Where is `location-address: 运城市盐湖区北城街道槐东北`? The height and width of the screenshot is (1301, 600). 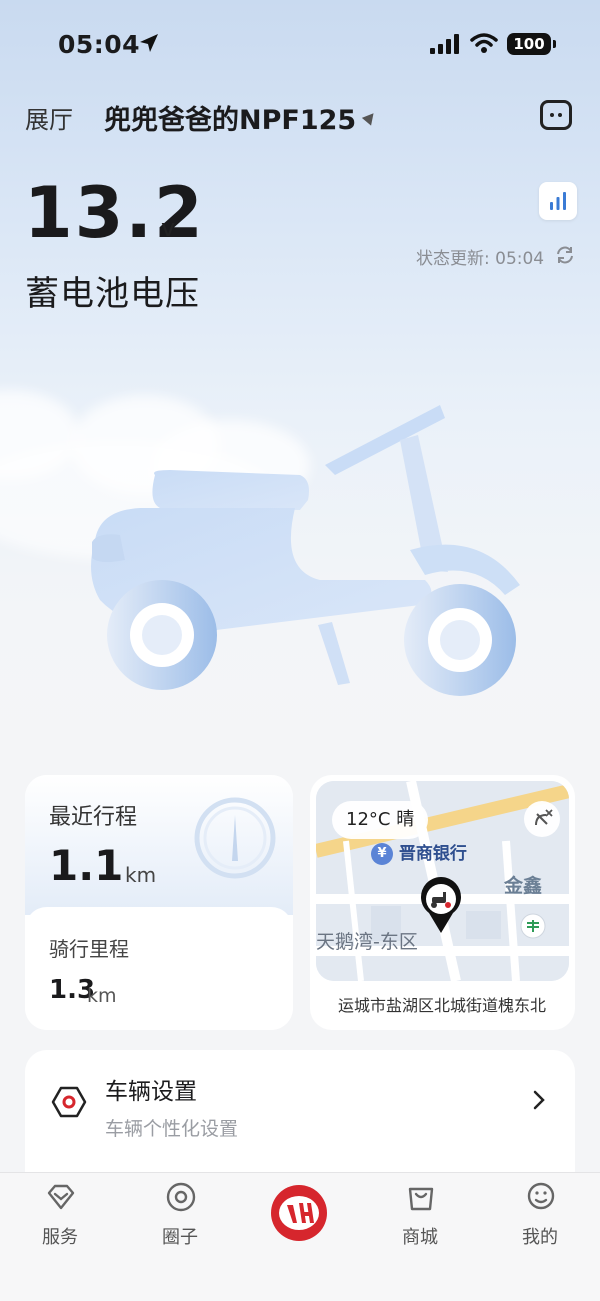 location-address: 运城市盐湖区北城街道槐东北 is located at coordinates (442, 1005).